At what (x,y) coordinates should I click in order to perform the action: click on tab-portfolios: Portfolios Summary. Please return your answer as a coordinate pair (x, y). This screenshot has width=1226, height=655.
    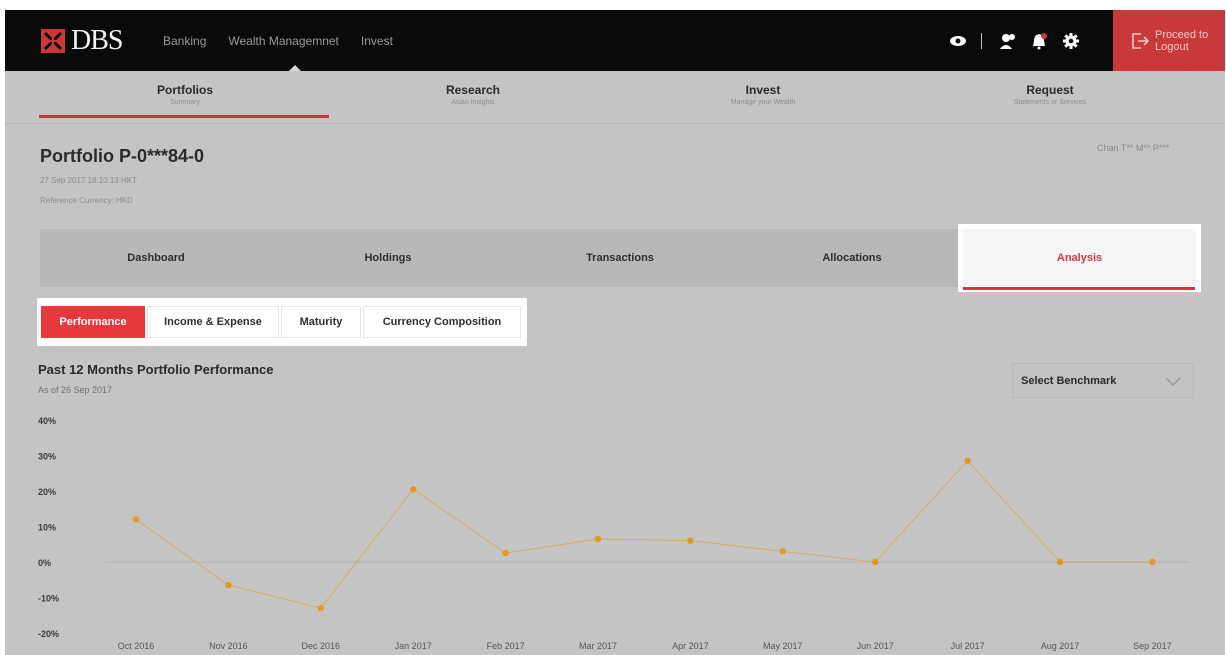
    Looking at the image, I should click on (185, 94).